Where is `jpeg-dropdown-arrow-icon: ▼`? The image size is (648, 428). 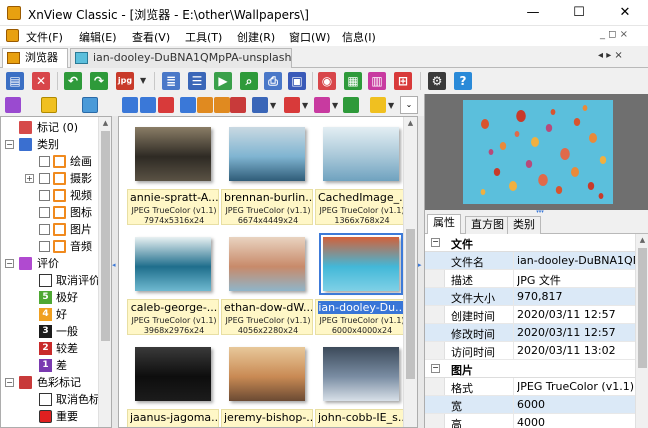 jpeg-dropdown-arrow-icon: ▼ is located at coordinates (143, 80).